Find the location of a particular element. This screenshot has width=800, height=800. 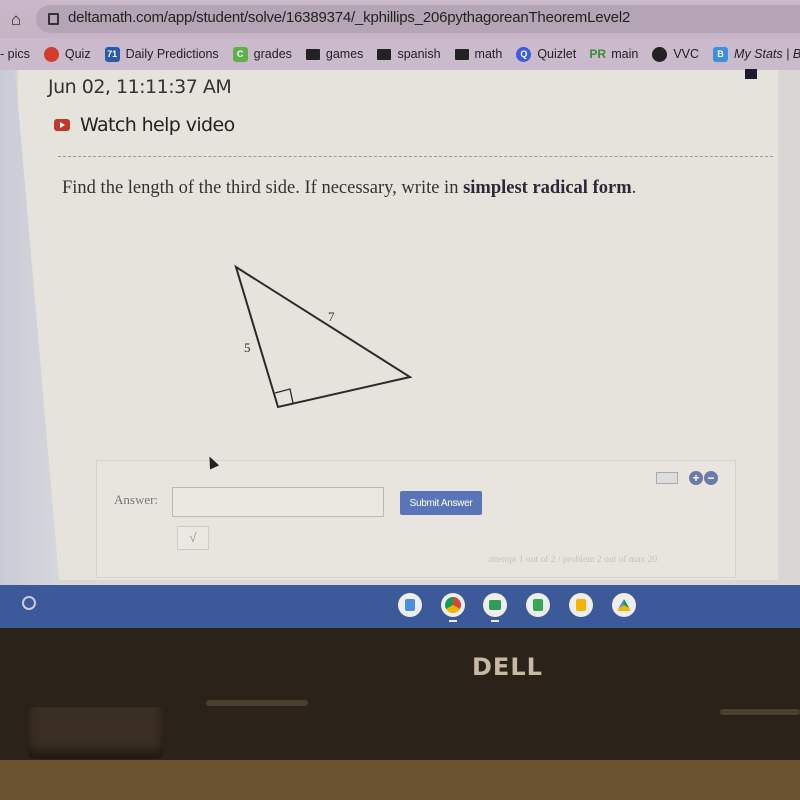

slides-icon is located at coordinates (581, 605).